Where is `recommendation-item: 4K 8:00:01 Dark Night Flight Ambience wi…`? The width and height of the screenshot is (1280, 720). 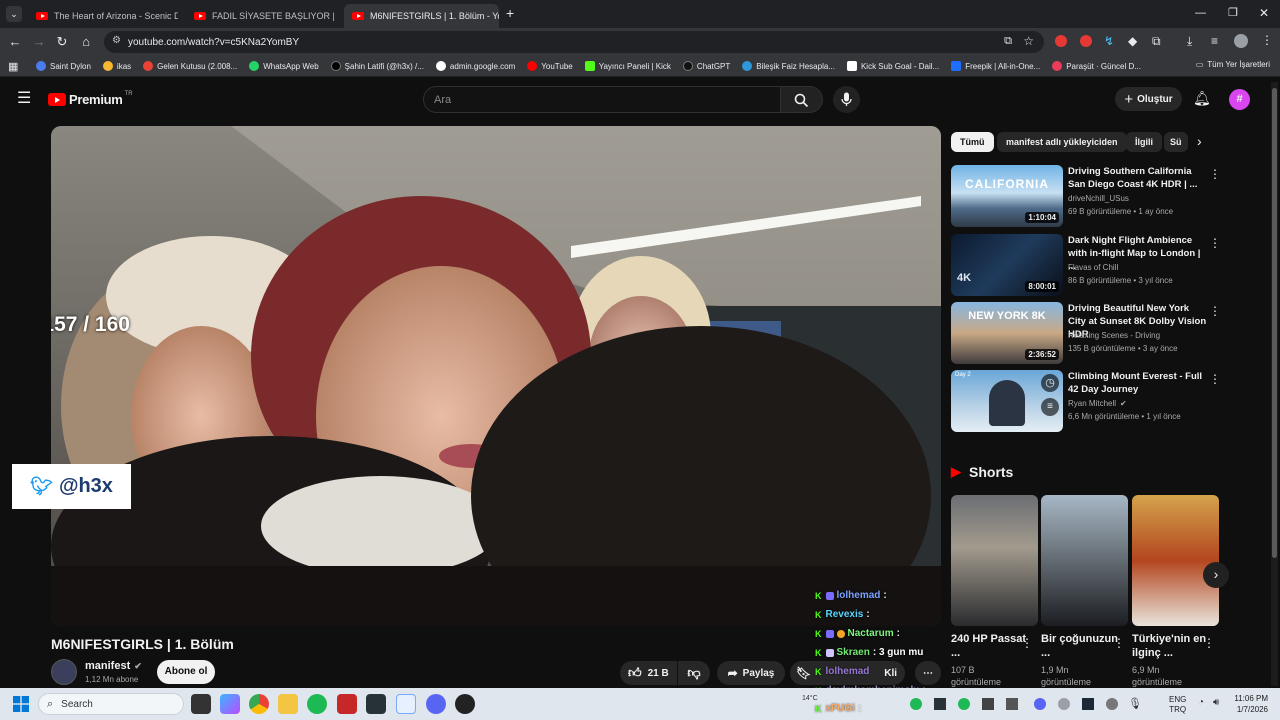 recommendation-item: 4K 8:00:01 Dark Night Flight Ambience wi… is located at coordinates (1086, 265).